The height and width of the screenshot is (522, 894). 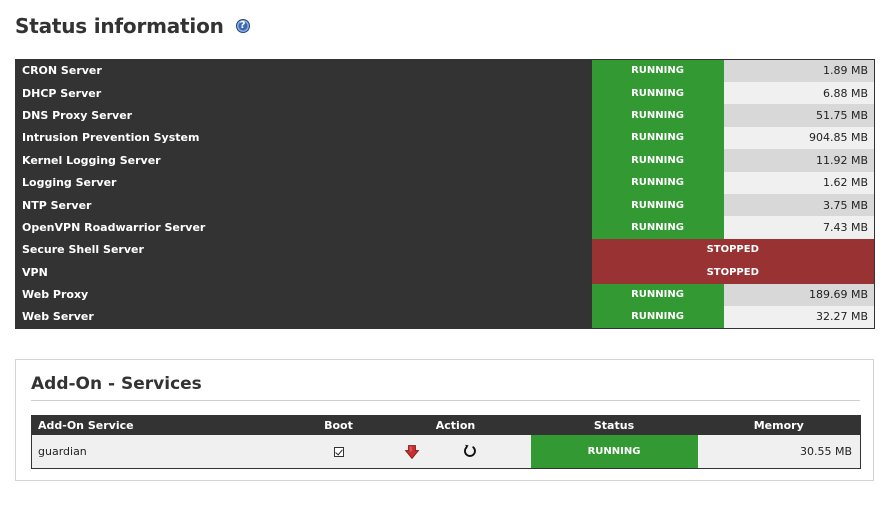 I want to click on service-row: Logging Server RUNNING 1.62 MB, so click(x=445, y=182).